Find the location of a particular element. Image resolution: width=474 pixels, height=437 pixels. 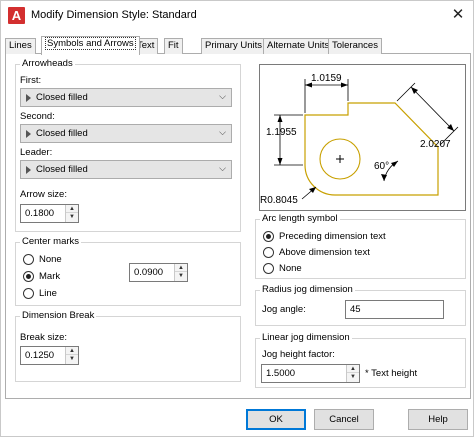

linear-jog-title: Linear jog dimension is located at coordinates (306, 338).